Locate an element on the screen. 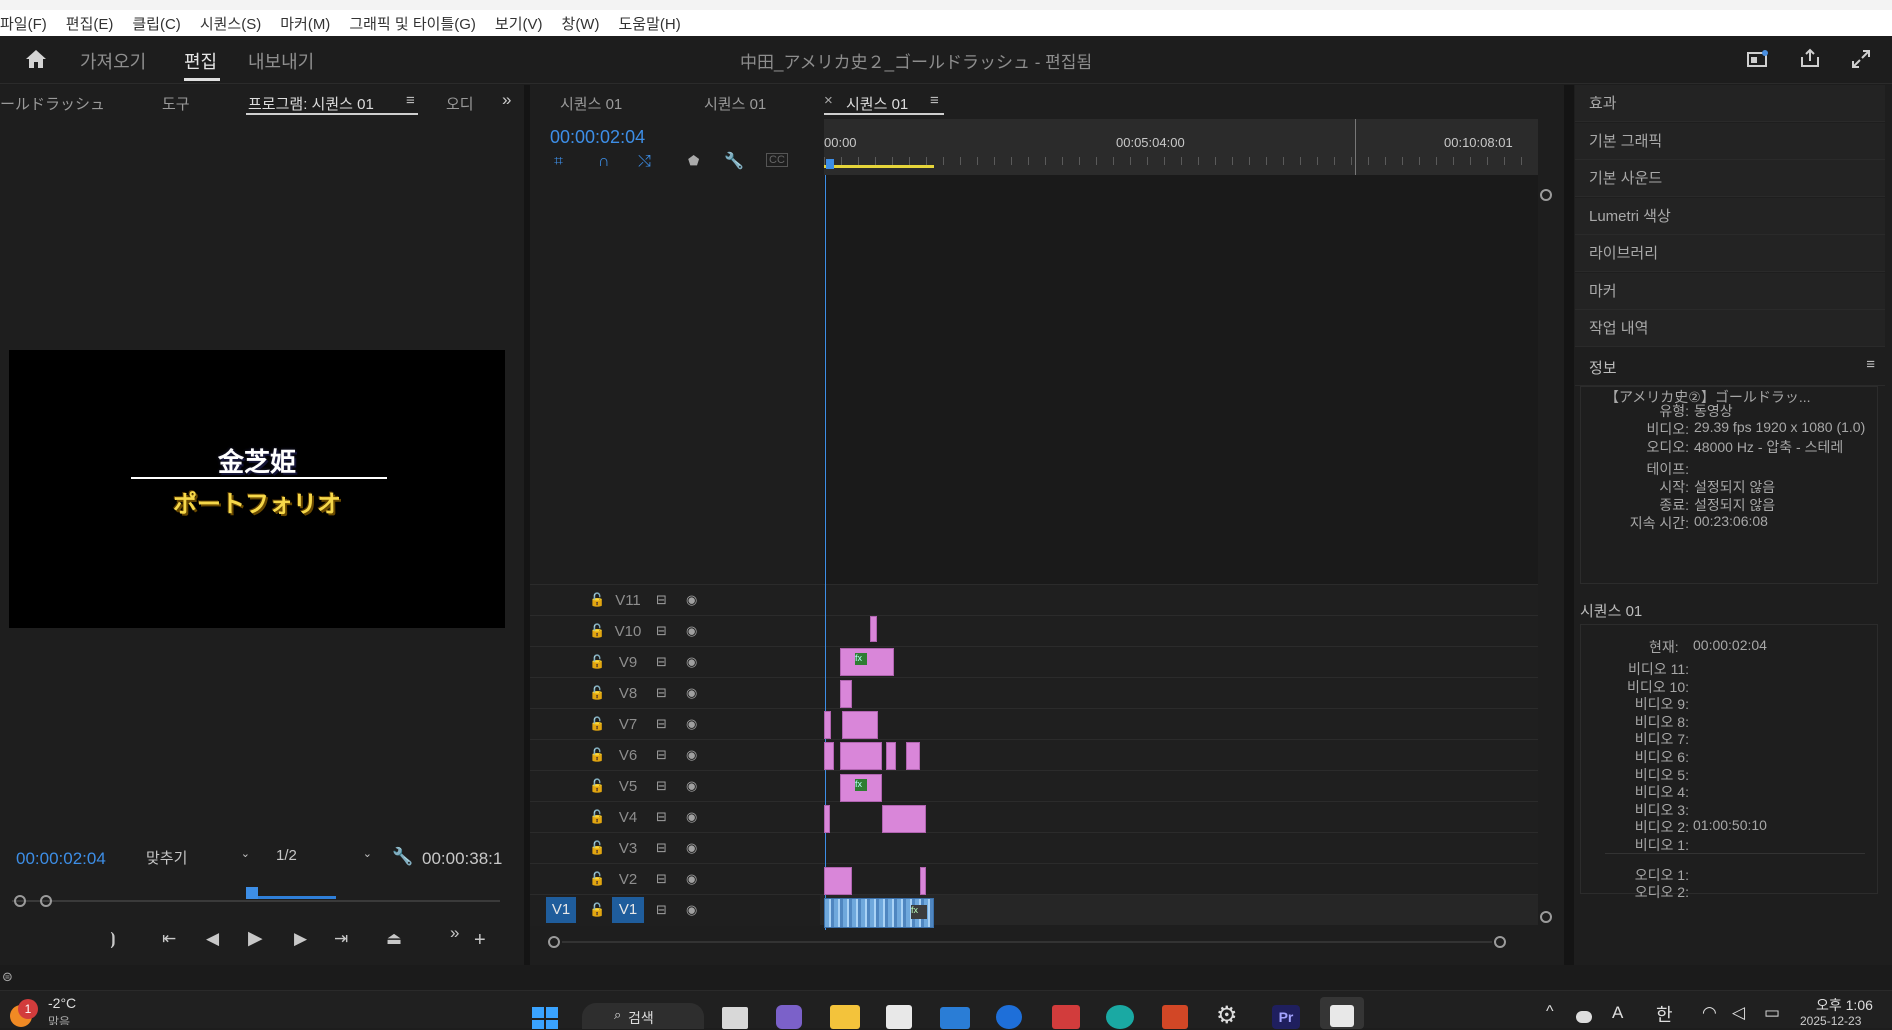  home-icon is located at coordinates (36, 59).